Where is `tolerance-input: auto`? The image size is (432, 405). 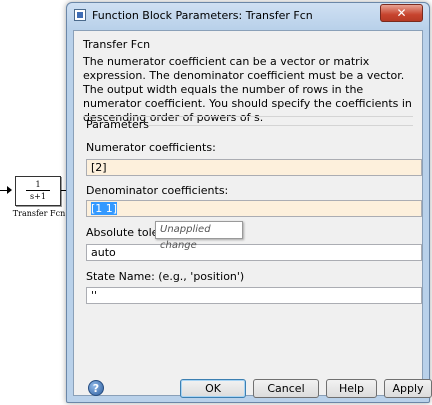
tolerance-input: auto is located at coordinates (254, 252).